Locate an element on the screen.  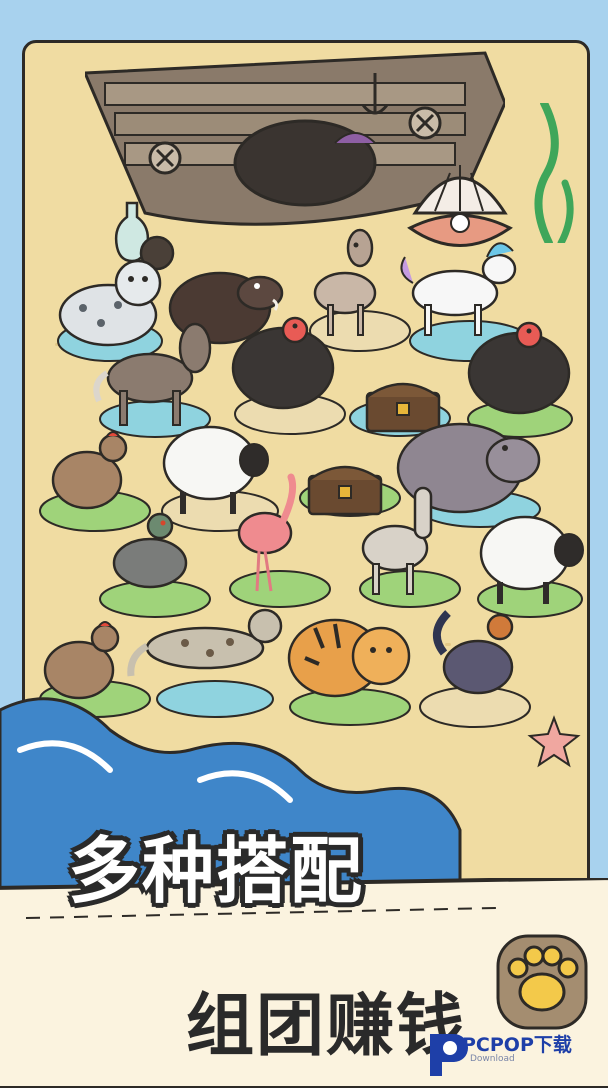
leopard-cat-animal is located at coordinates (210, 648).